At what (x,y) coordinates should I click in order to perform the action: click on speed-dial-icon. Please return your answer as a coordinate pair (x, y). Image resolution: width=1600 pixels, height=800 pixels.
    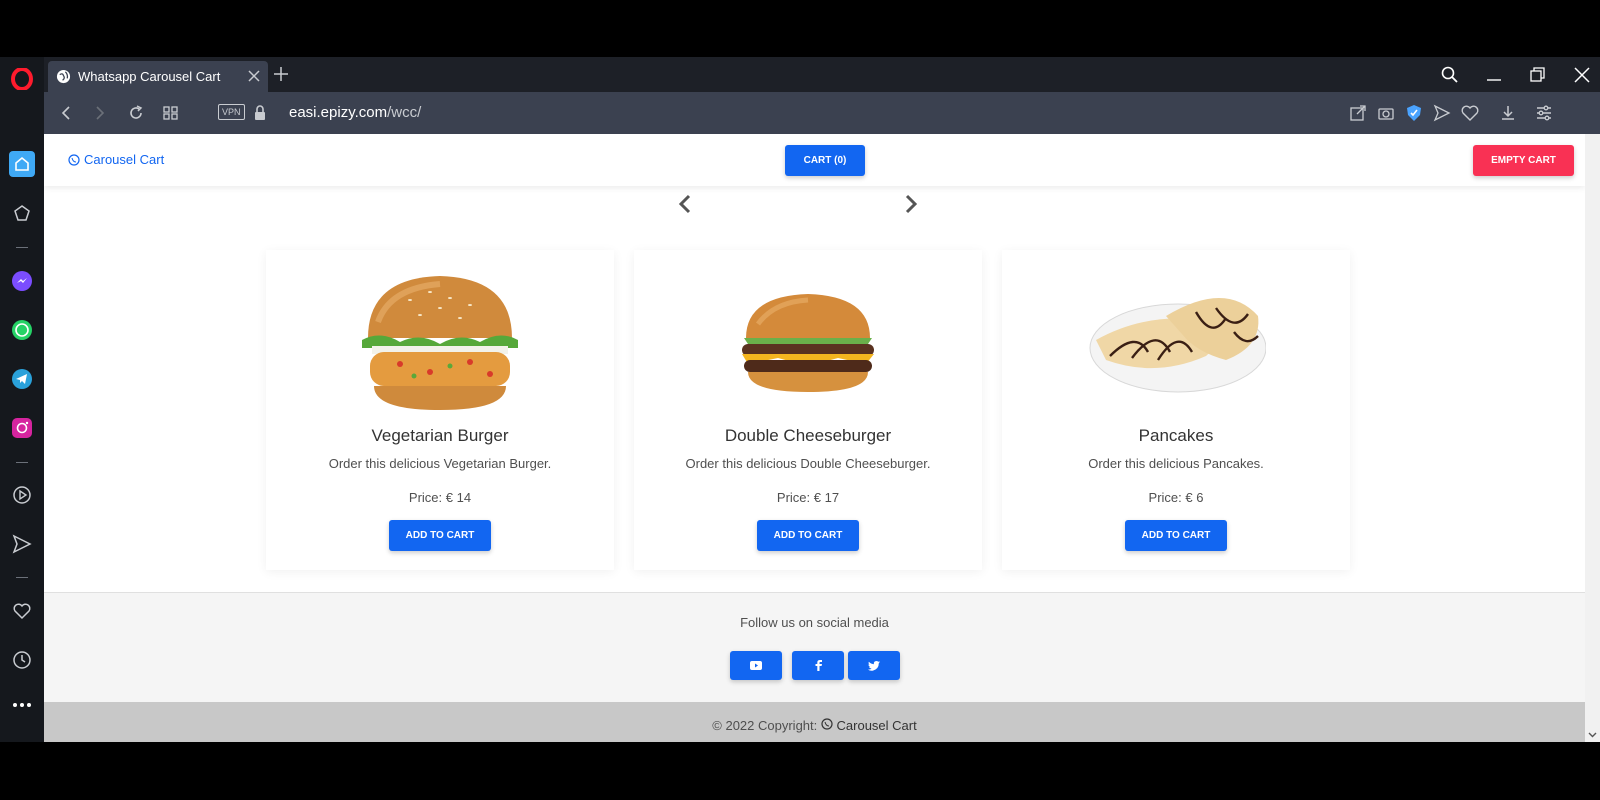
    Looking at the image, I should click on (171, 113).